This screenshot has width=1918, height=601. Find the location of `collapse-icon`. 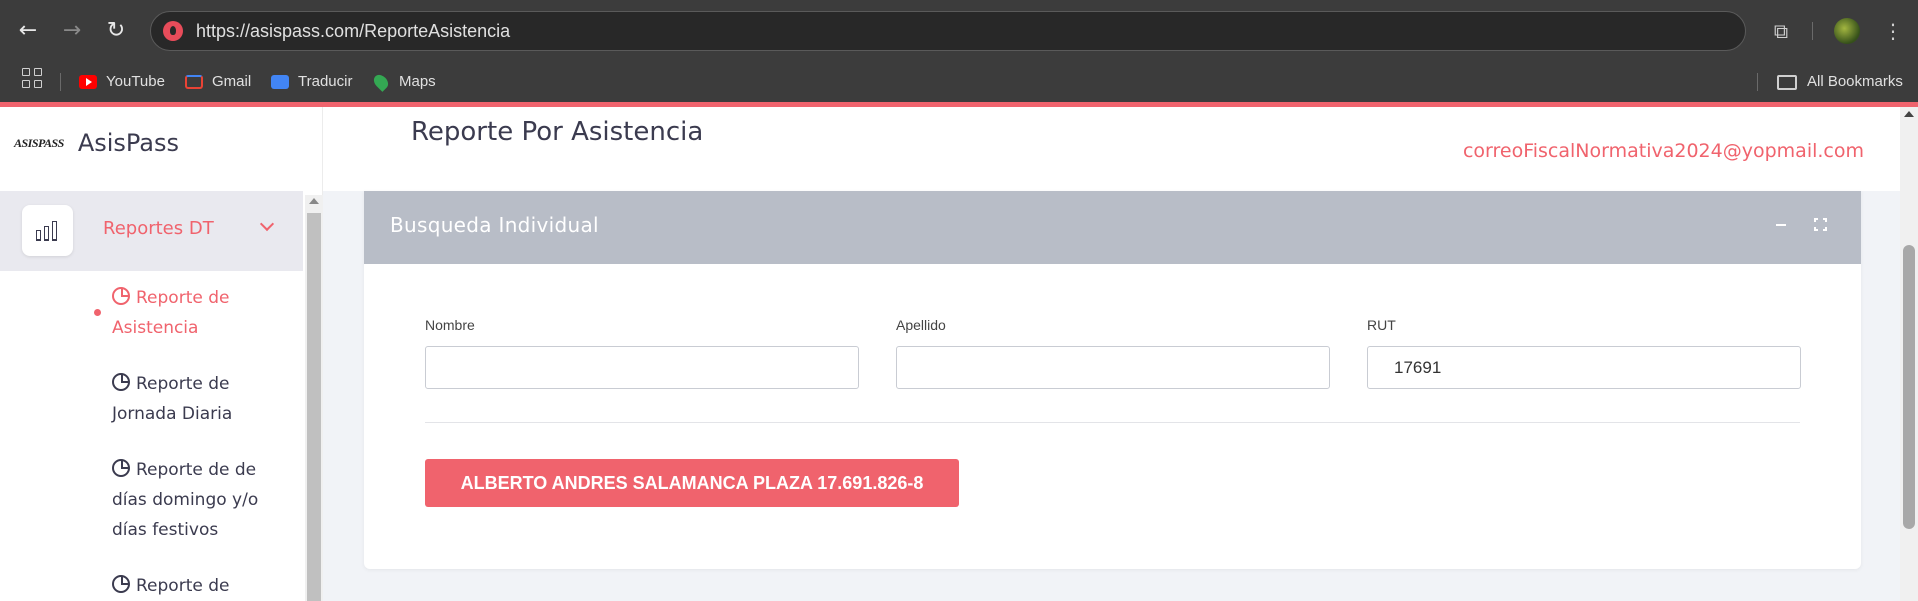

collapse-icon is located at coordinates (1781, 225).